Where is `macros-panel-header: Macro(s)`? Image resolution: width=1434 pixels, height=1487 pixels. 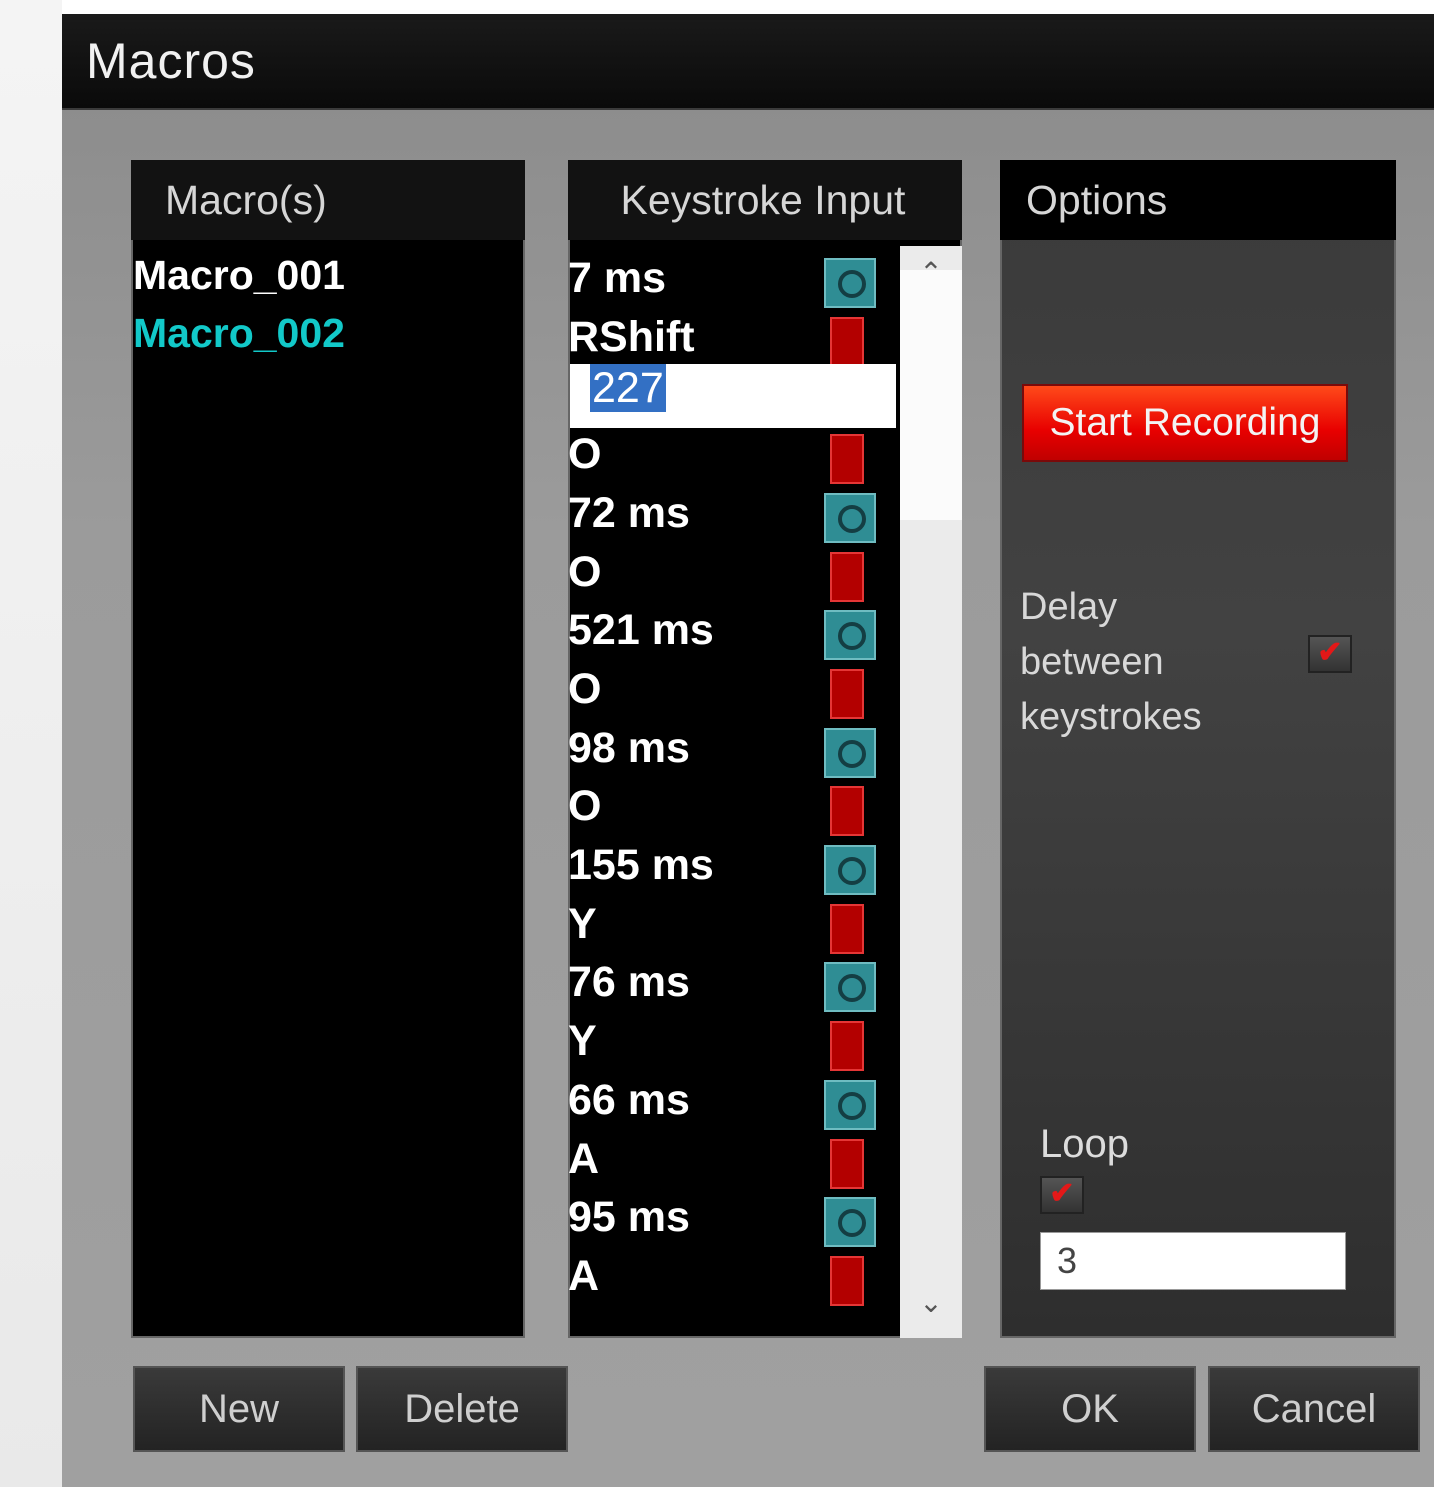 macros-panel-header: Macro(s) is located at coordinates (328, 200).